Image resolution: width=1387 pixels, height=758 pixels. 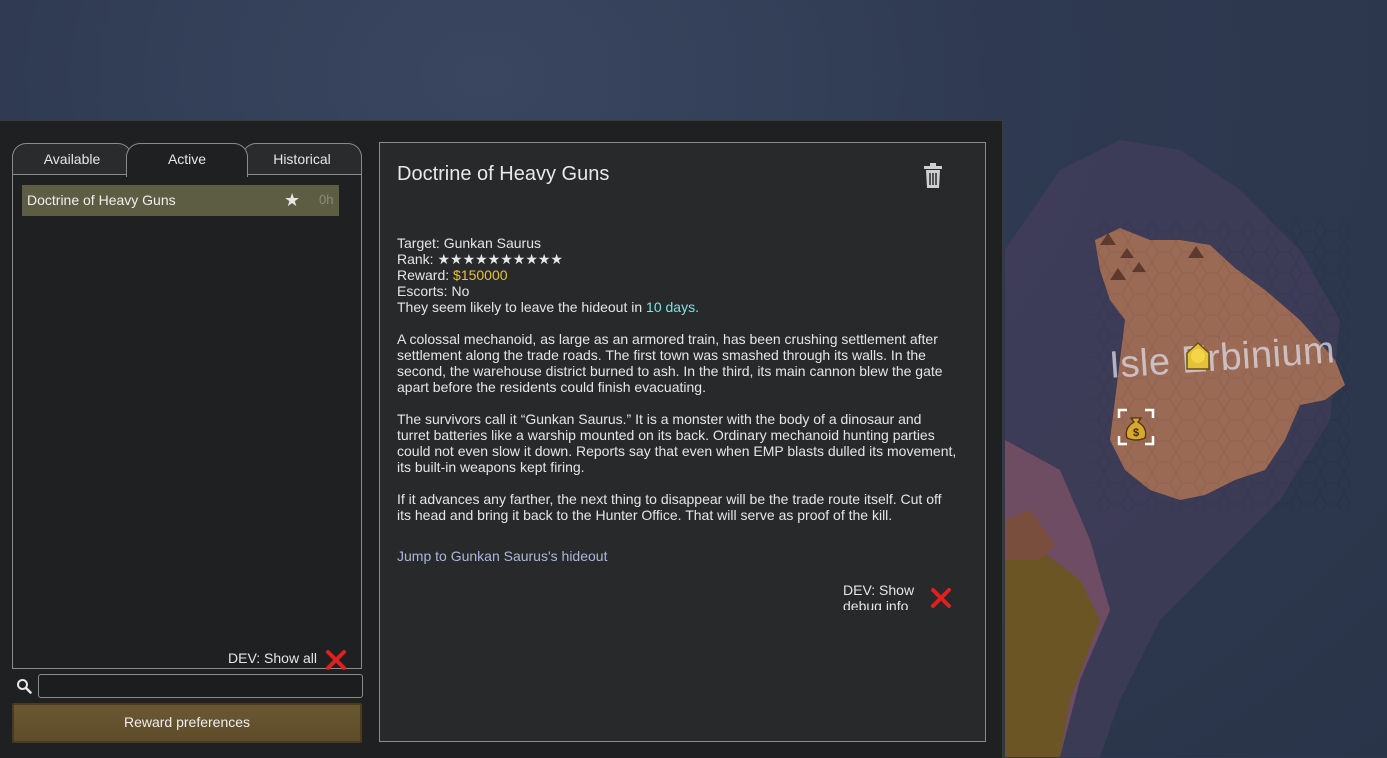 I want to click on target-label: Target:, so click(x=420, y=243).